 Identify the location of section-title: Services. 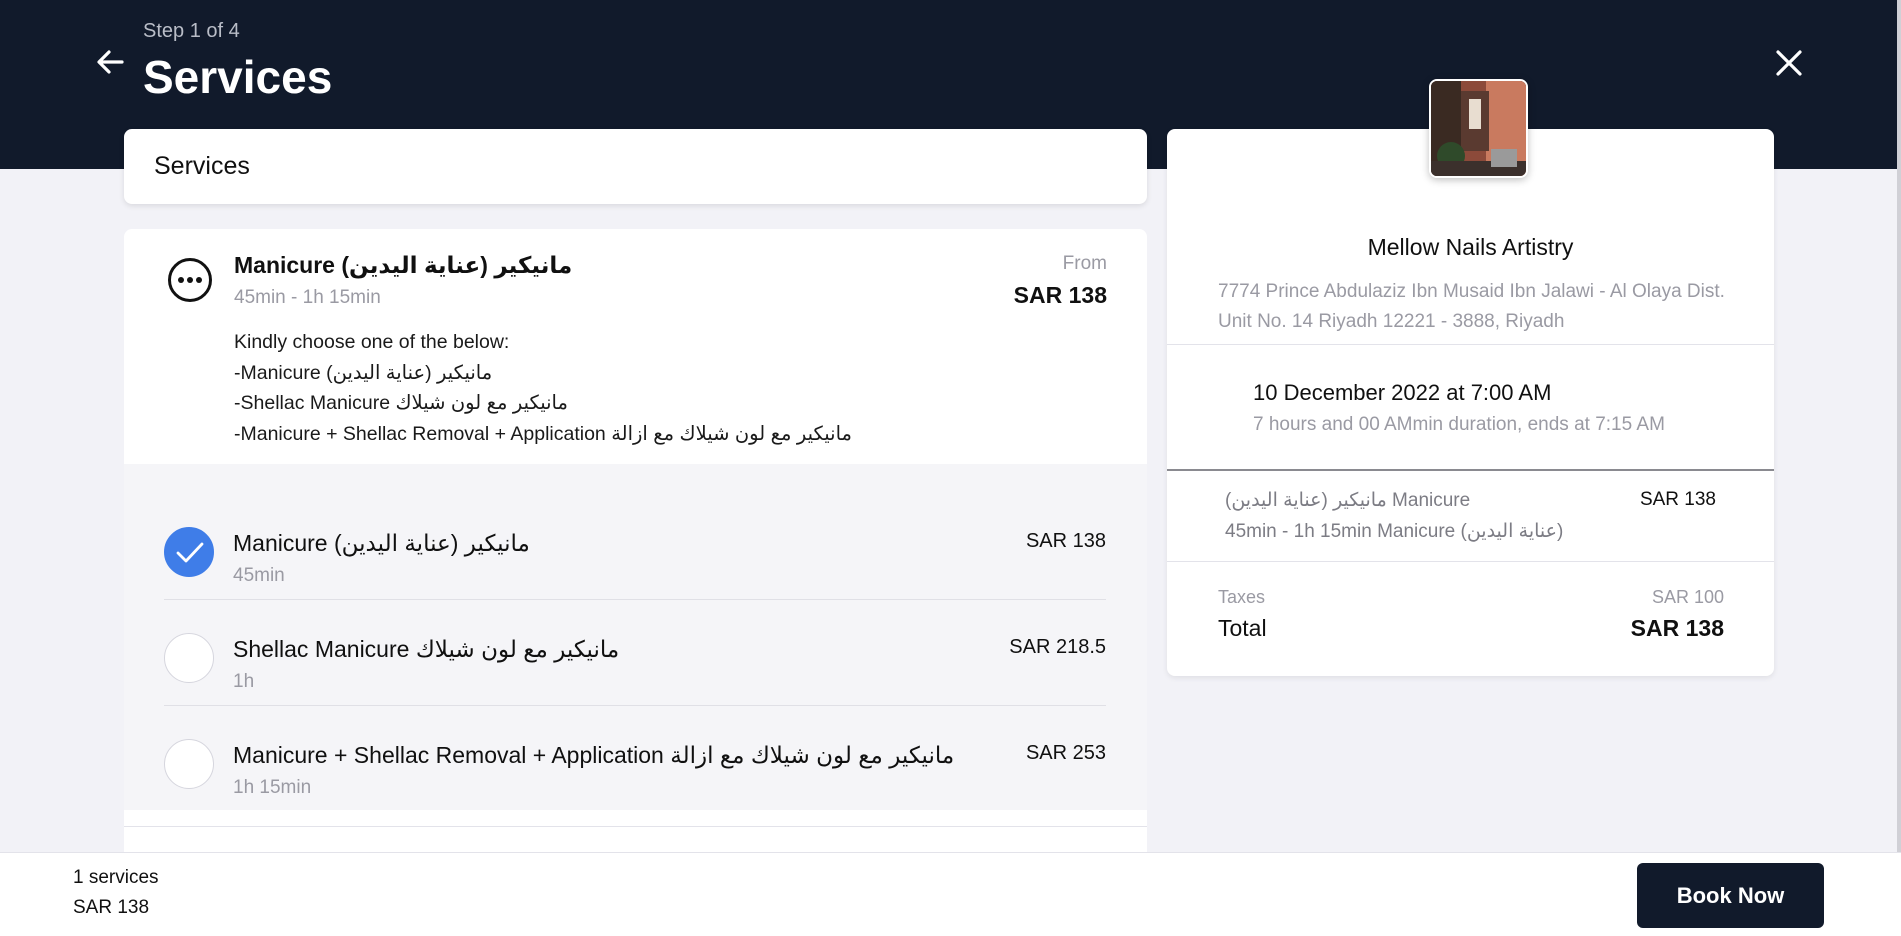
(202, 166).